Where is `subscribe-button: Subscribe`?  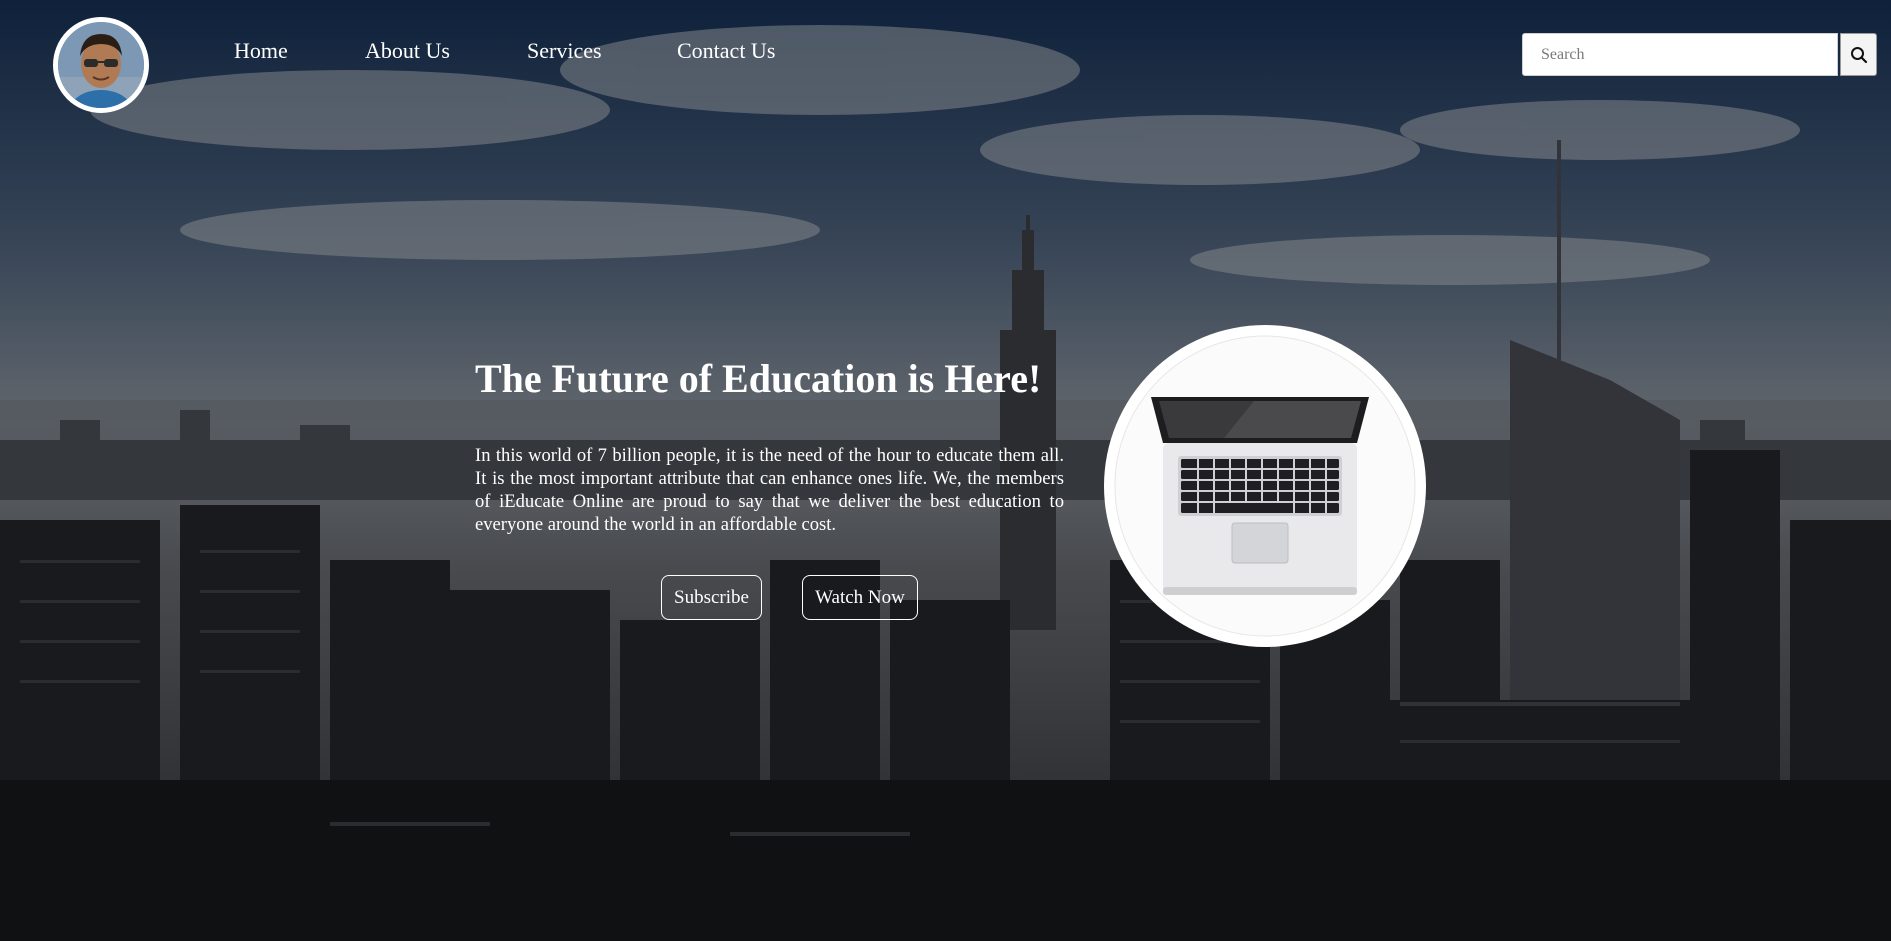
subscribe-button: Subscribe is located at coordinates (711, 597).